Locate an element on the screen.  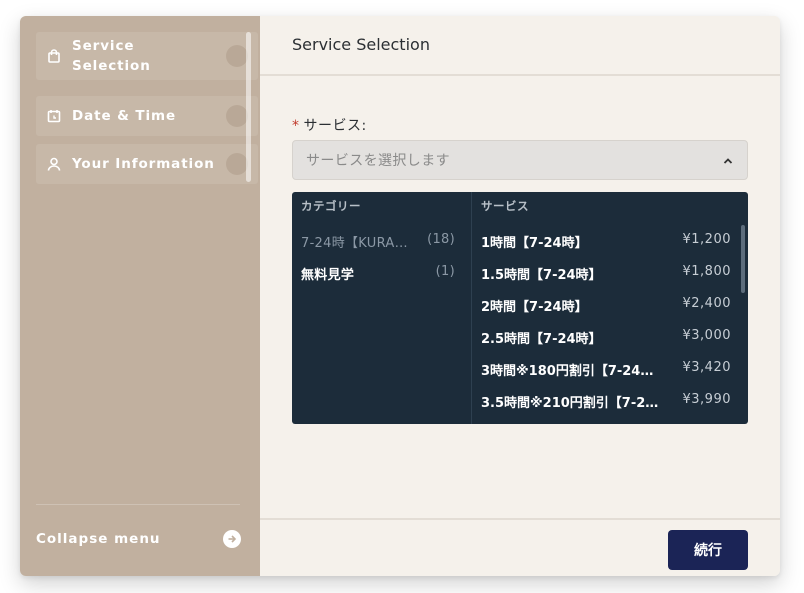
sidebar-scrollbar is located at coordinates (248, 107).